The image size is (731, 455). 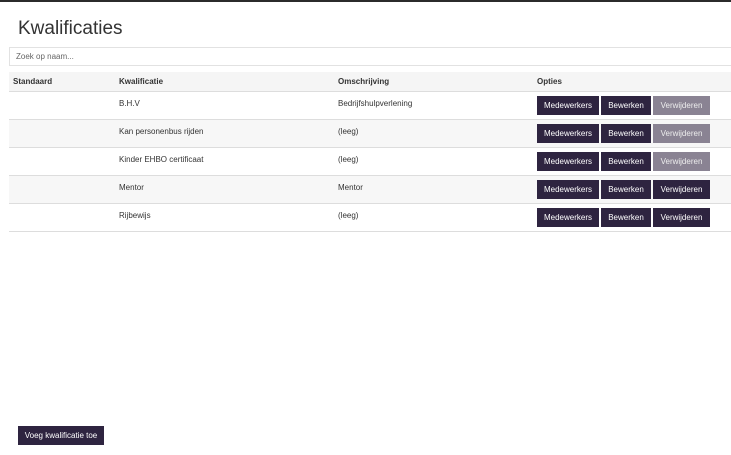 What do you see at coordinates (228, 81) in the screenshot?
I see `header-kwalificatie: Kwalificatie` at bounding box center [228, 81].